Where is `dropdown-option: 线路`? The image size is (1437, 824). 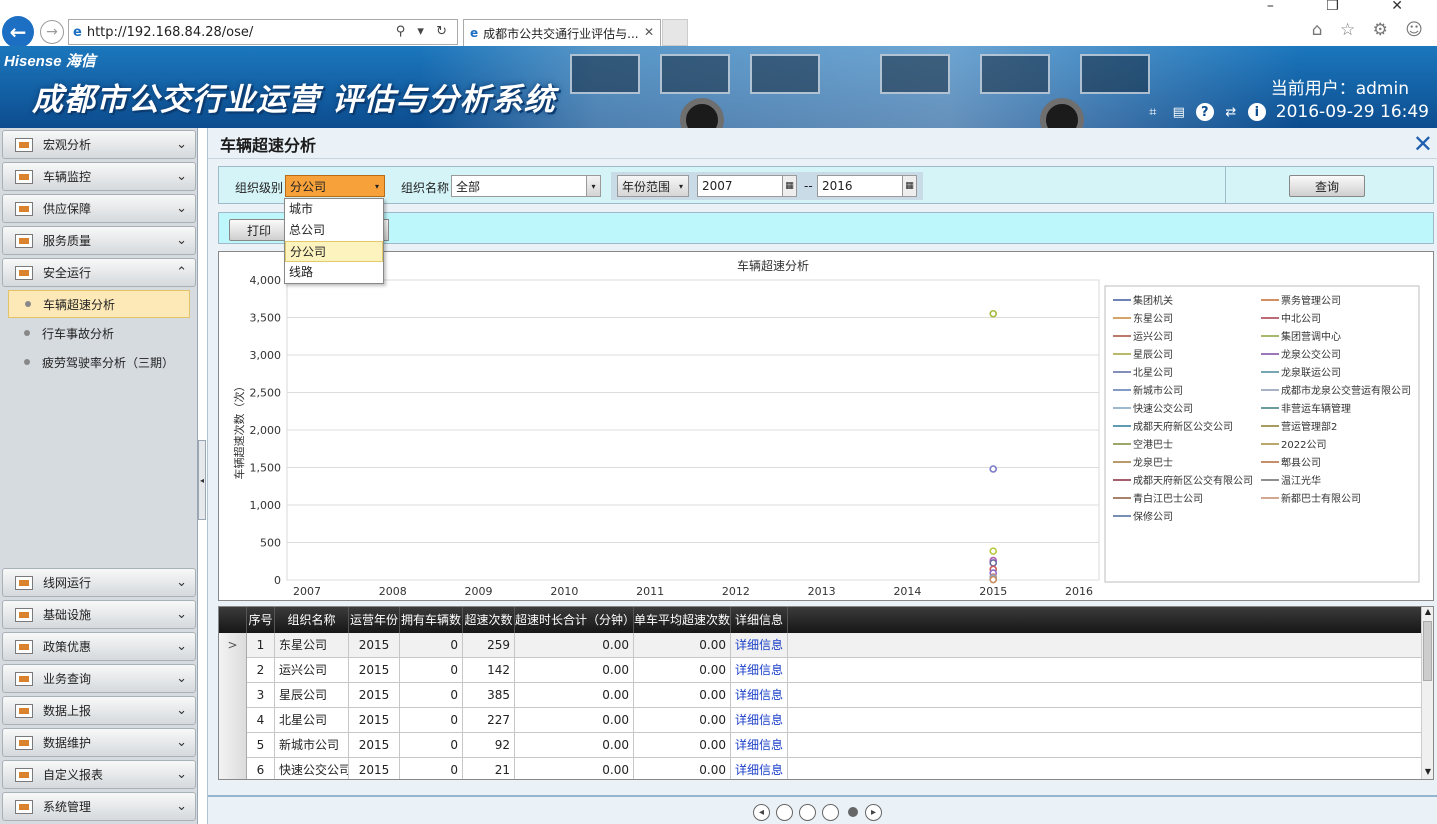
dropdown-option: 线路 is located at coordinates (334, 272).